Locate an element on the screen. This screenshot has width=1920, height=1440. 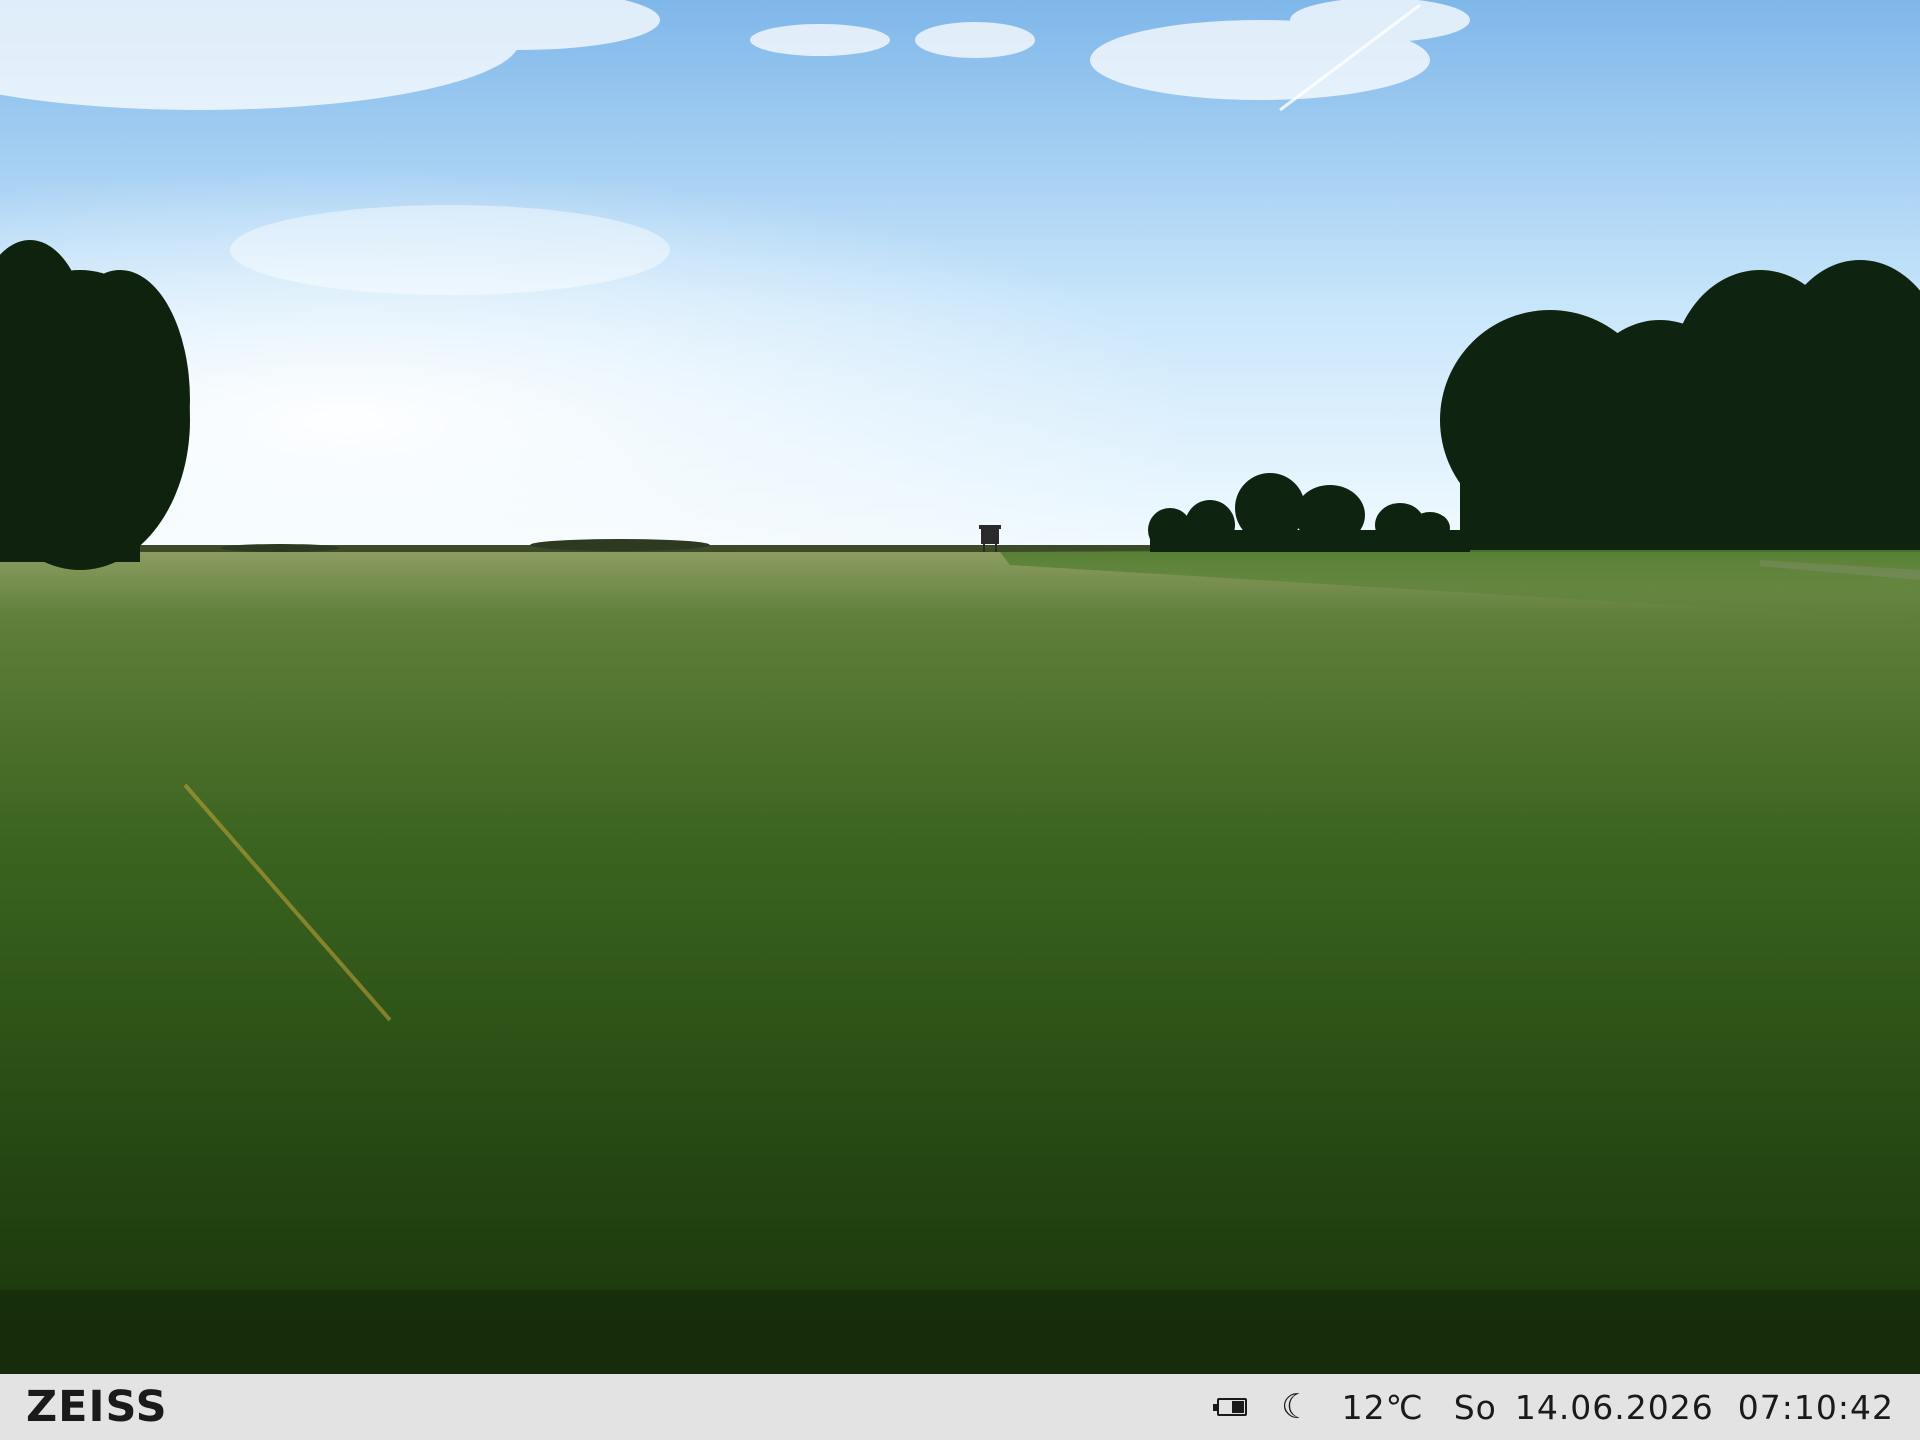
camera-info-bar: ZEISS ☾ 12℃ So 14.06.2026 07:10:42 is located at coordinates (960, 1407).